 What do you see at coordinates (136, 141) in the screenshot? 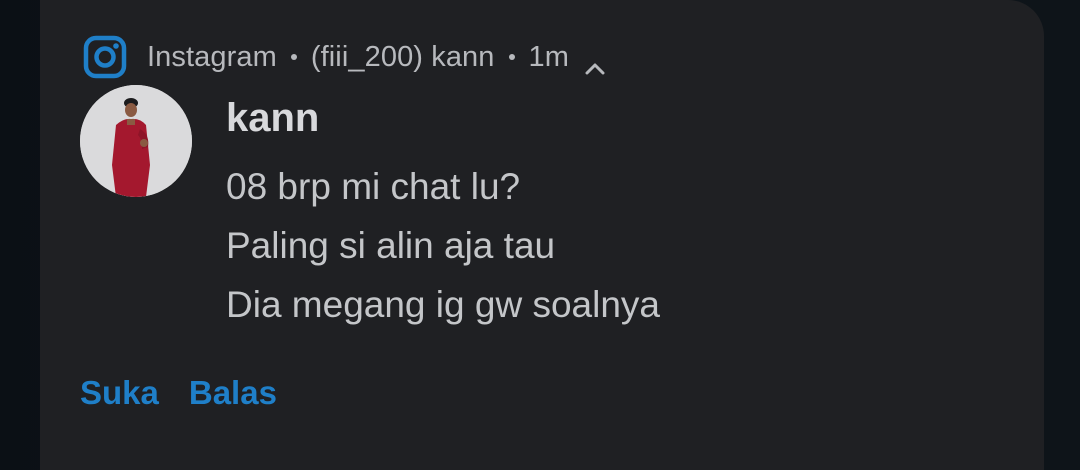
I see `avatar` at bounding box center [136, 141].